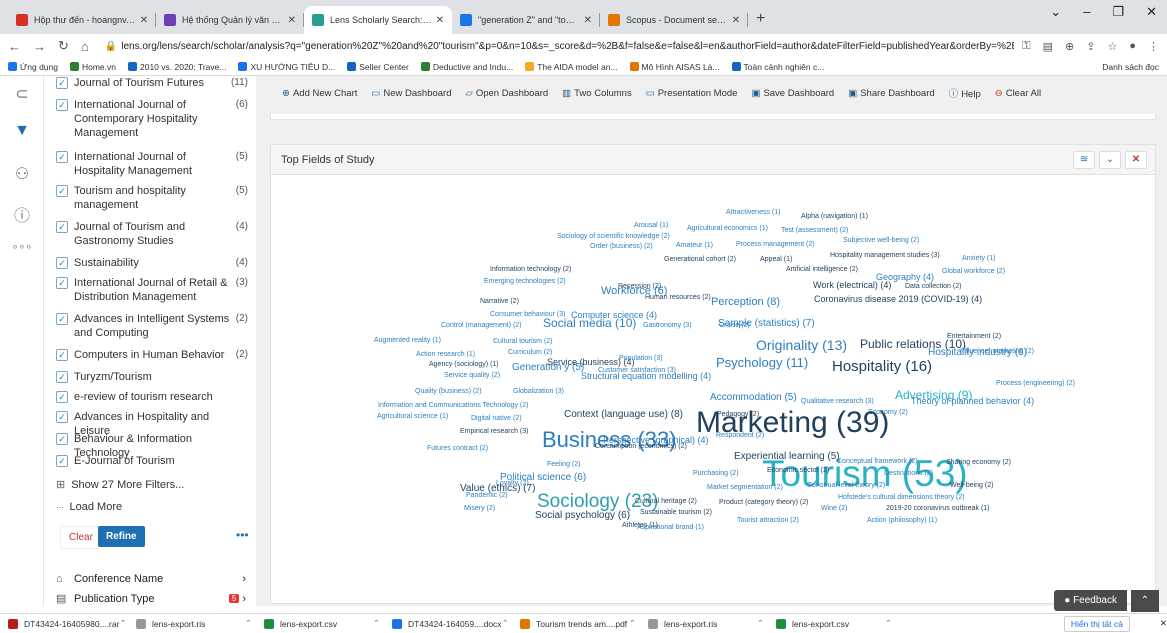  What do you see at coordinates (69, 623) in the screenshot?
I see `download-item: DT43424-16405980....rar ⌃` at bounding box center [69, 623].